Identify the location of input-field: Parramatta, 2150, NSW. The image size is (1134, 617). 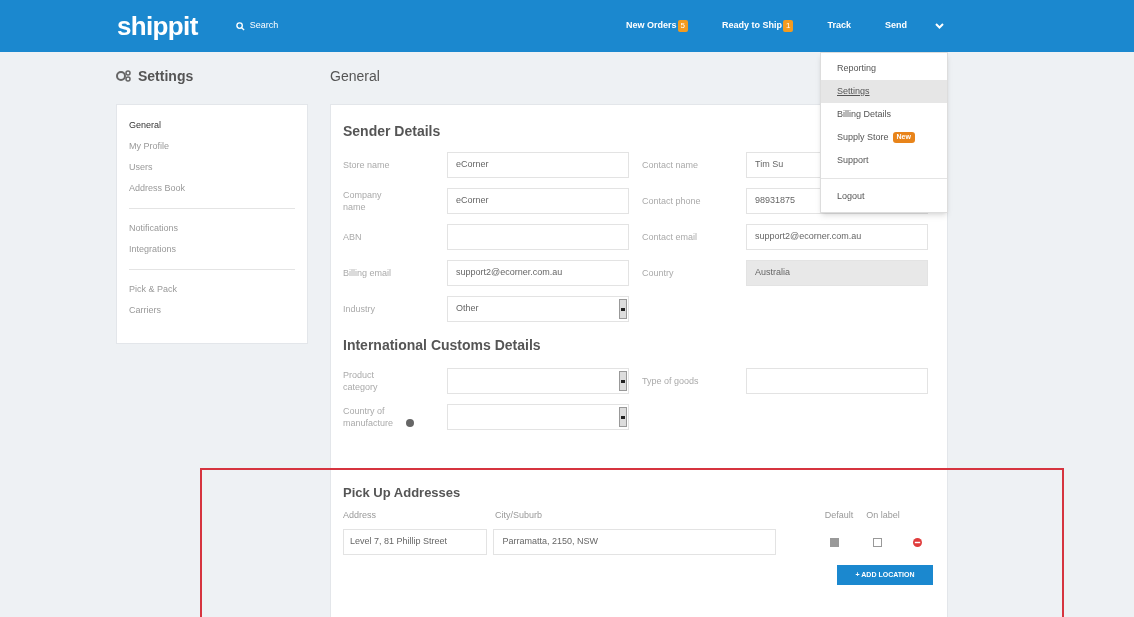
(635, 542).